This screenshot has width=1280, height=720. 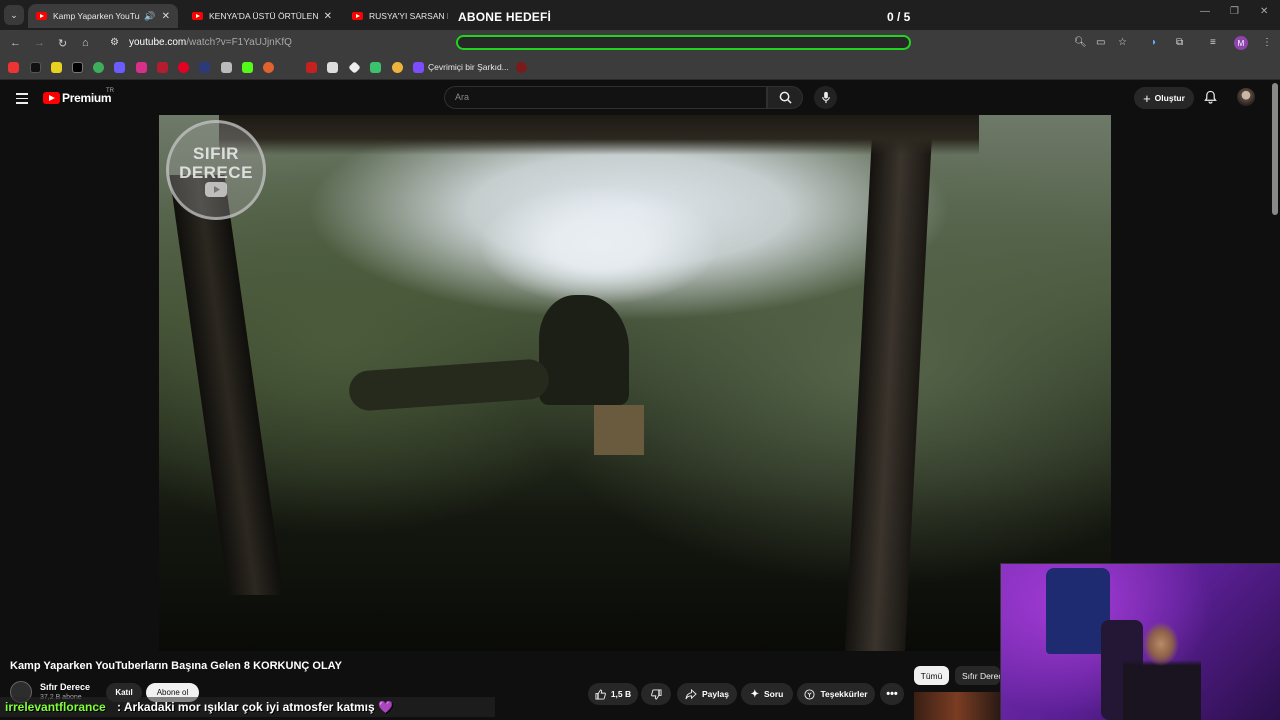 What do you see at coordinates (1205, 11) in the screenshot?
I see `minimize-icon: —` at bounding box center [1205, 11].